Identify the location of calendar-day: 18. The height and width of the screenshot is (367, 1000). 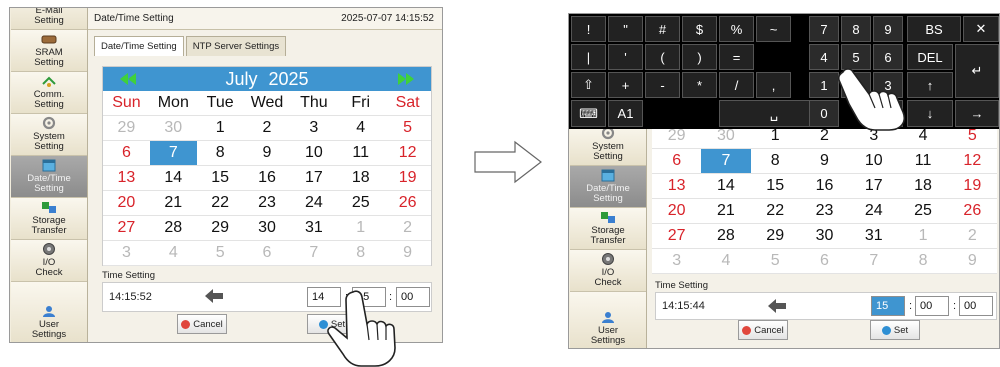
(361, 178).